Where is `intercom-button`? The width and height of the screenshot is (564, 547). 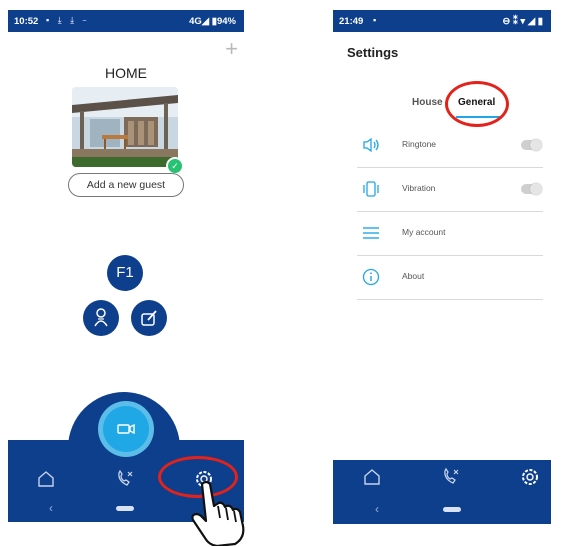 intercom-button is located at coordinates (101, 318).